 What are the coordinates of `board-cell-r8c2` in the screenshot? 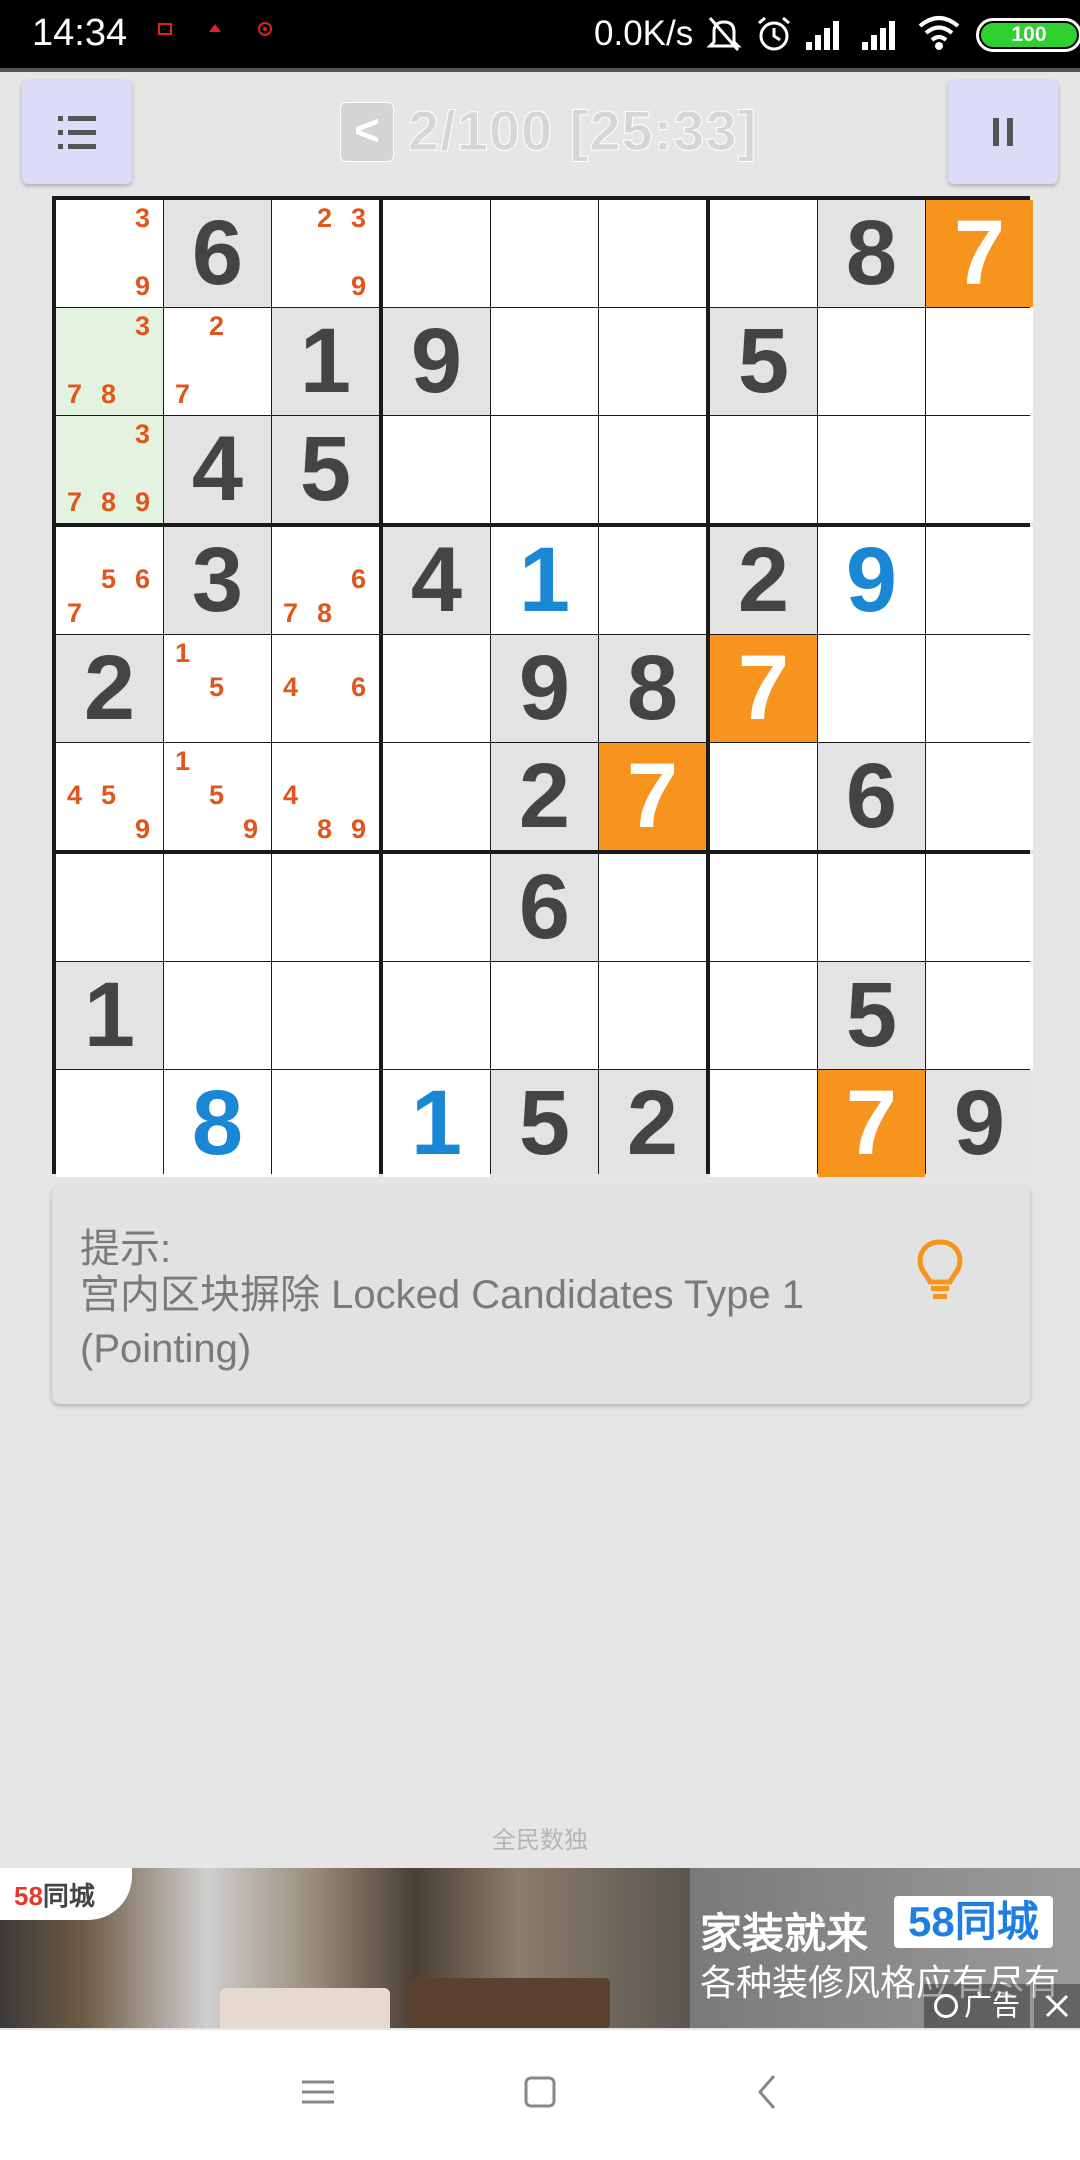 It's located at (217, 1015).